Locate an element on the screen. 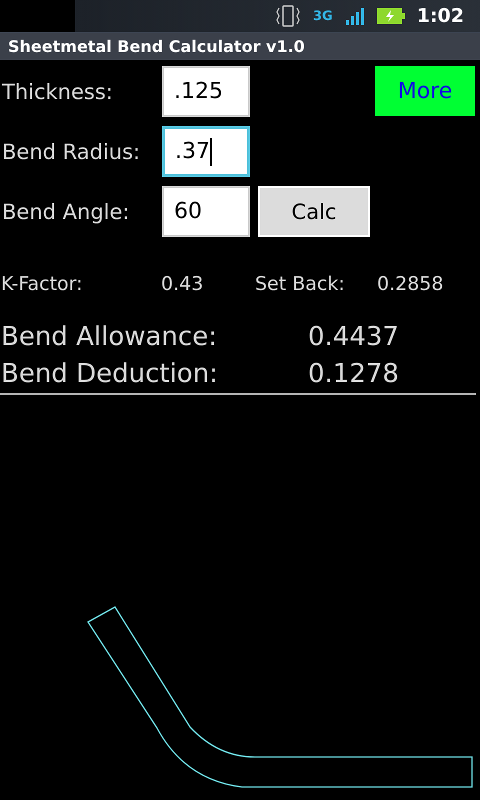 This screenshot has height=800, width=480. input-field: 60 is located at coordinates (206, 211).